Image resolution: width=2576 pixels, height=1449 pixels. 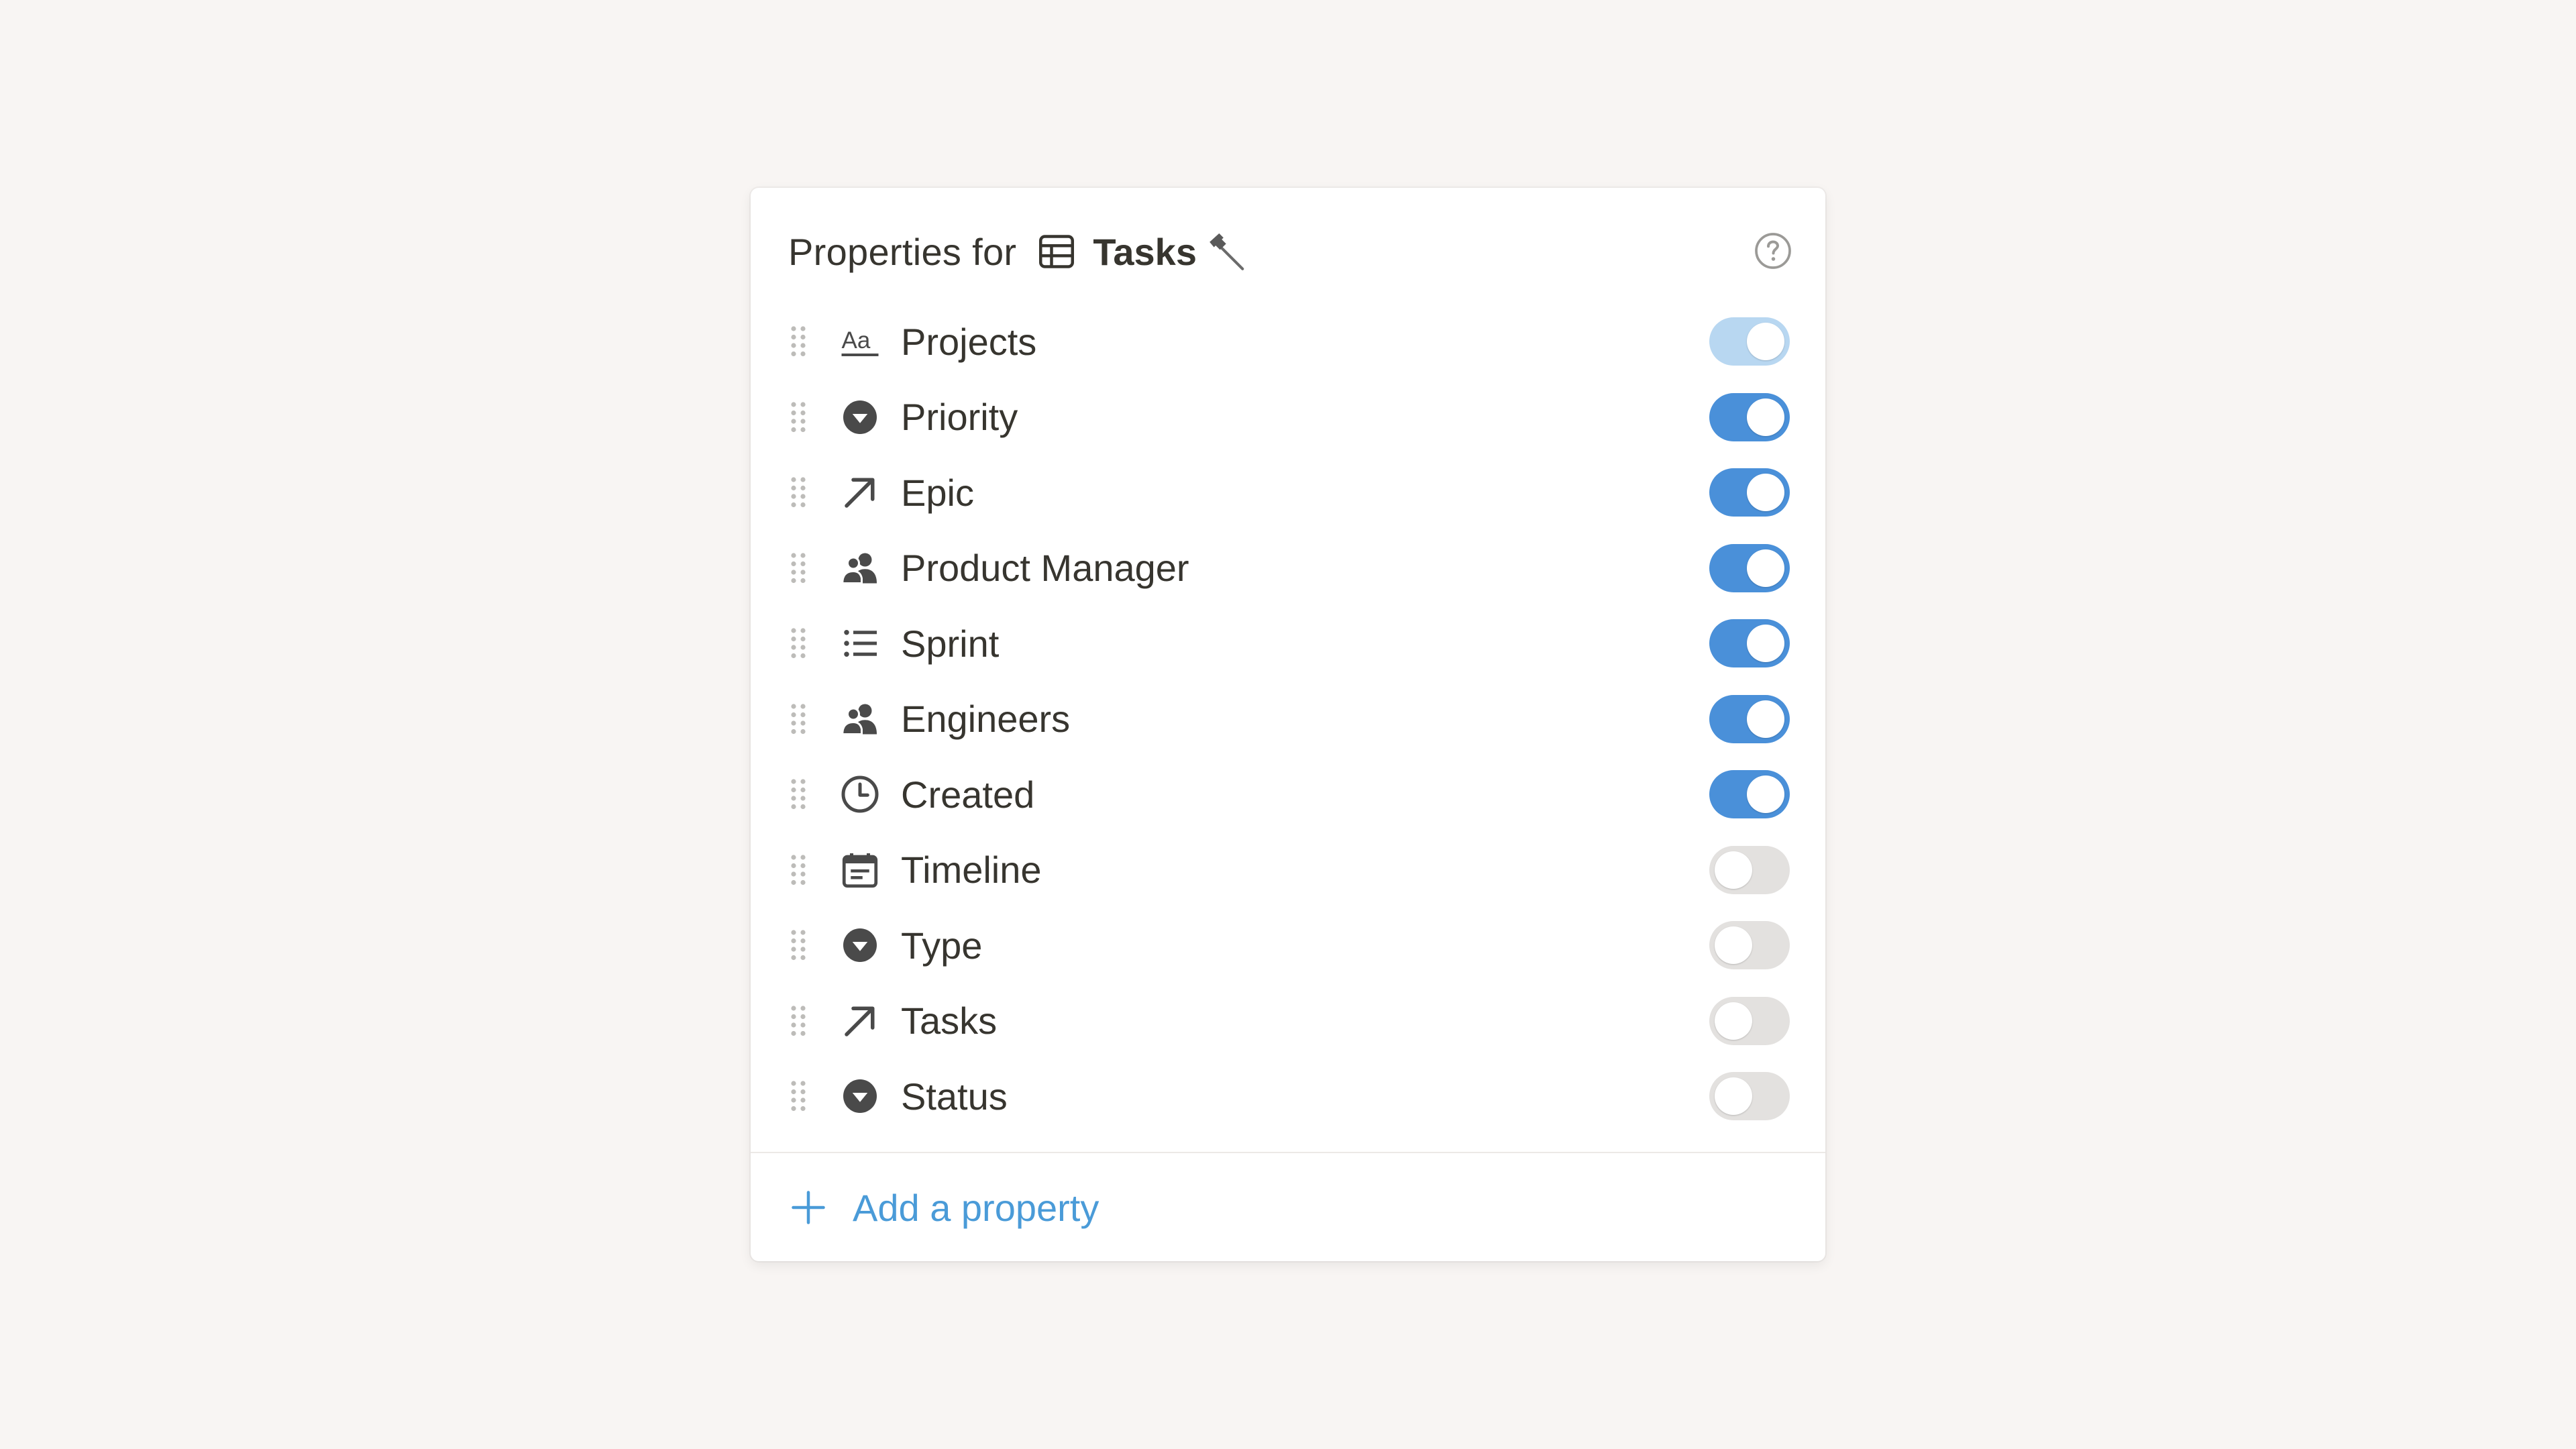 I want to click on property-row: Sprint, so click(x=1288, y=644).